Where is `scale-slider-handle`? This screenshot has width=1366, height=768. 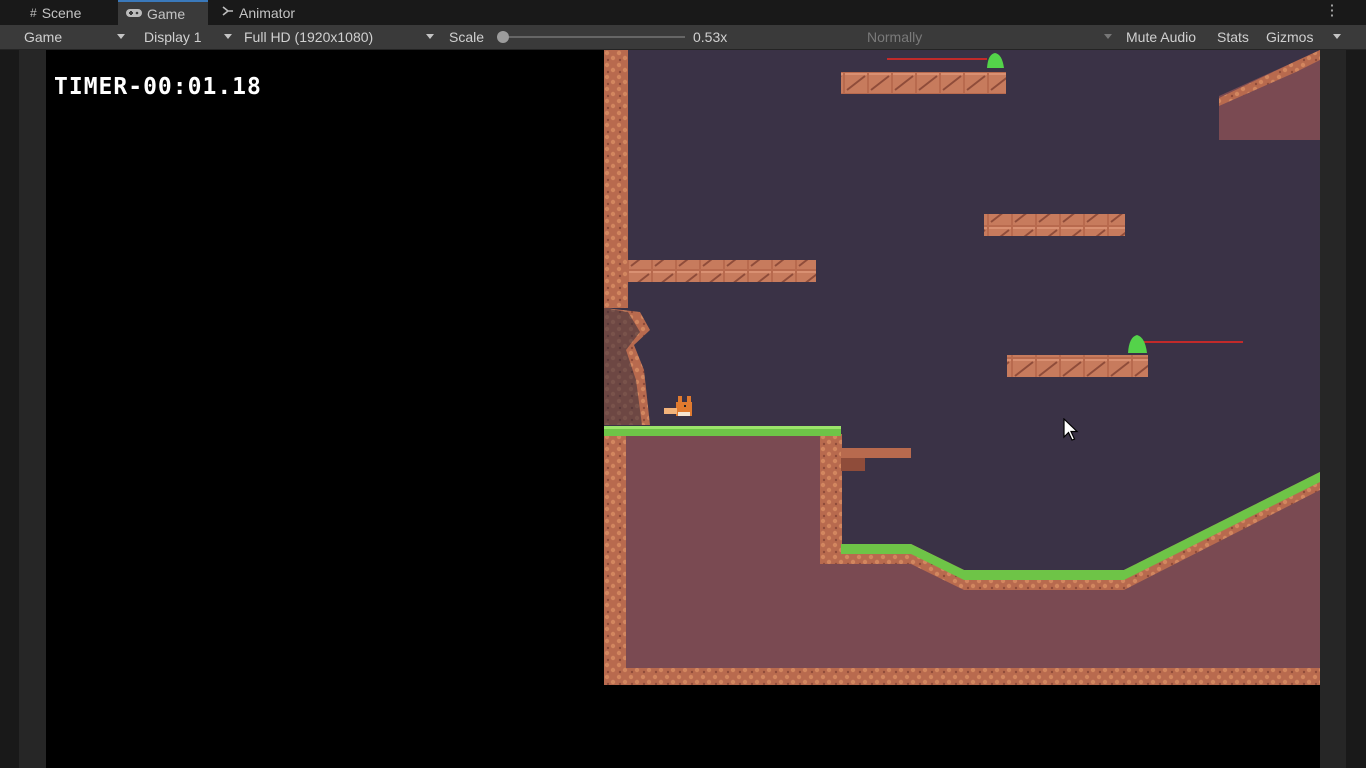
scale-slider-handle is located at coordinates (503, 37).